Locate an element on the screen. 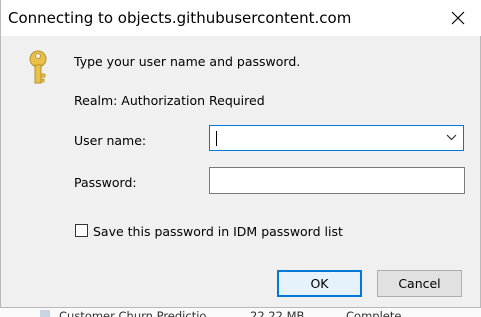 This screenshot has height=317, width=481. username-combobox is located at coordinates (336, 138).